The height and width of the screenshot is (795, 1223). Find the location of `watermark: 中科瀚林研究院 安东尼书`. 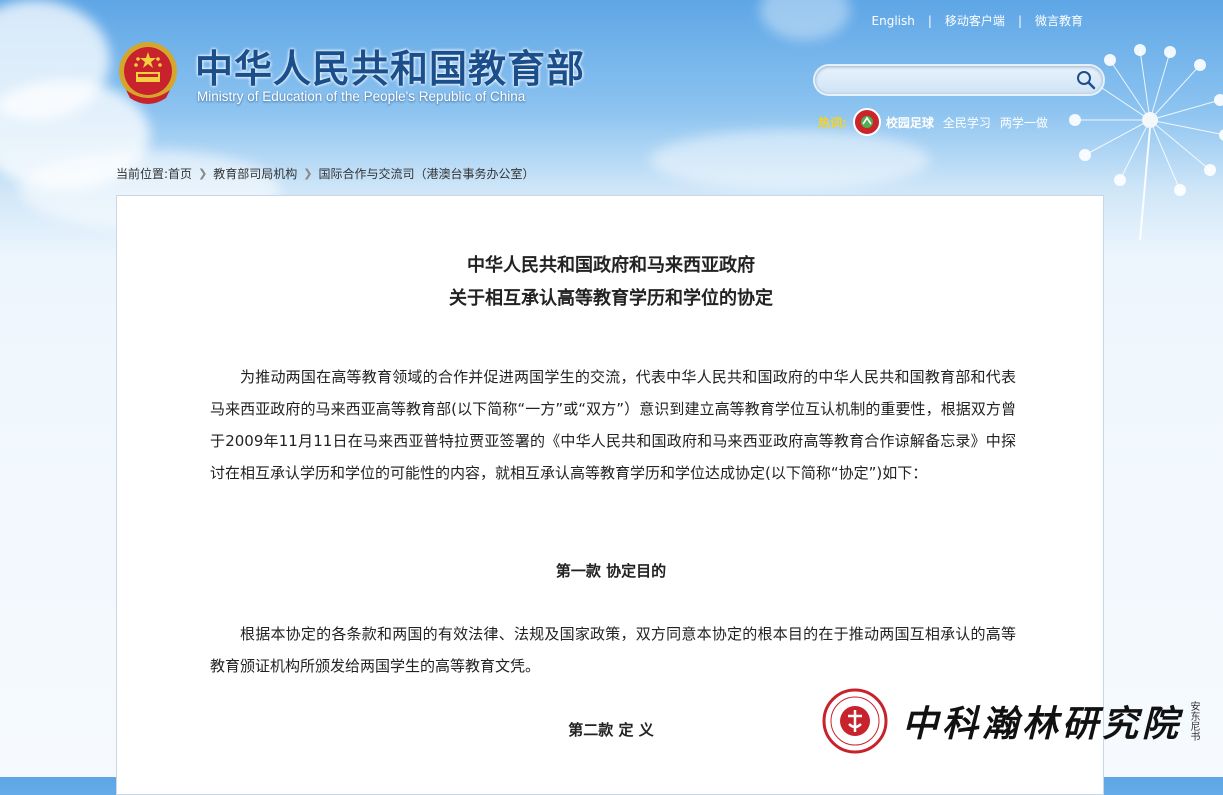

watermark: 中科瀚林研究院 安东尼书 is located at coordinates (1022, 721).